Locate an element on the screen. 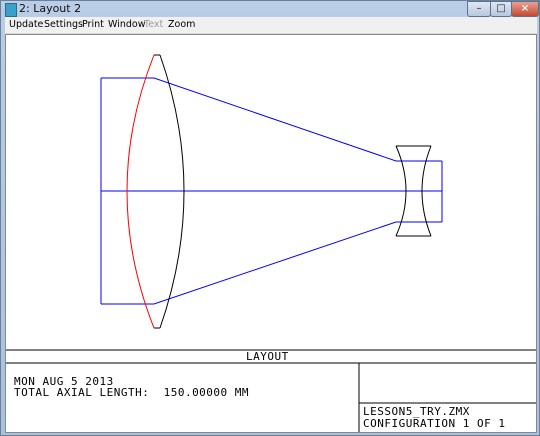 The height and width of the screenshot is (436, 540). maximize-button: □ is located at coordinates (501, 9).